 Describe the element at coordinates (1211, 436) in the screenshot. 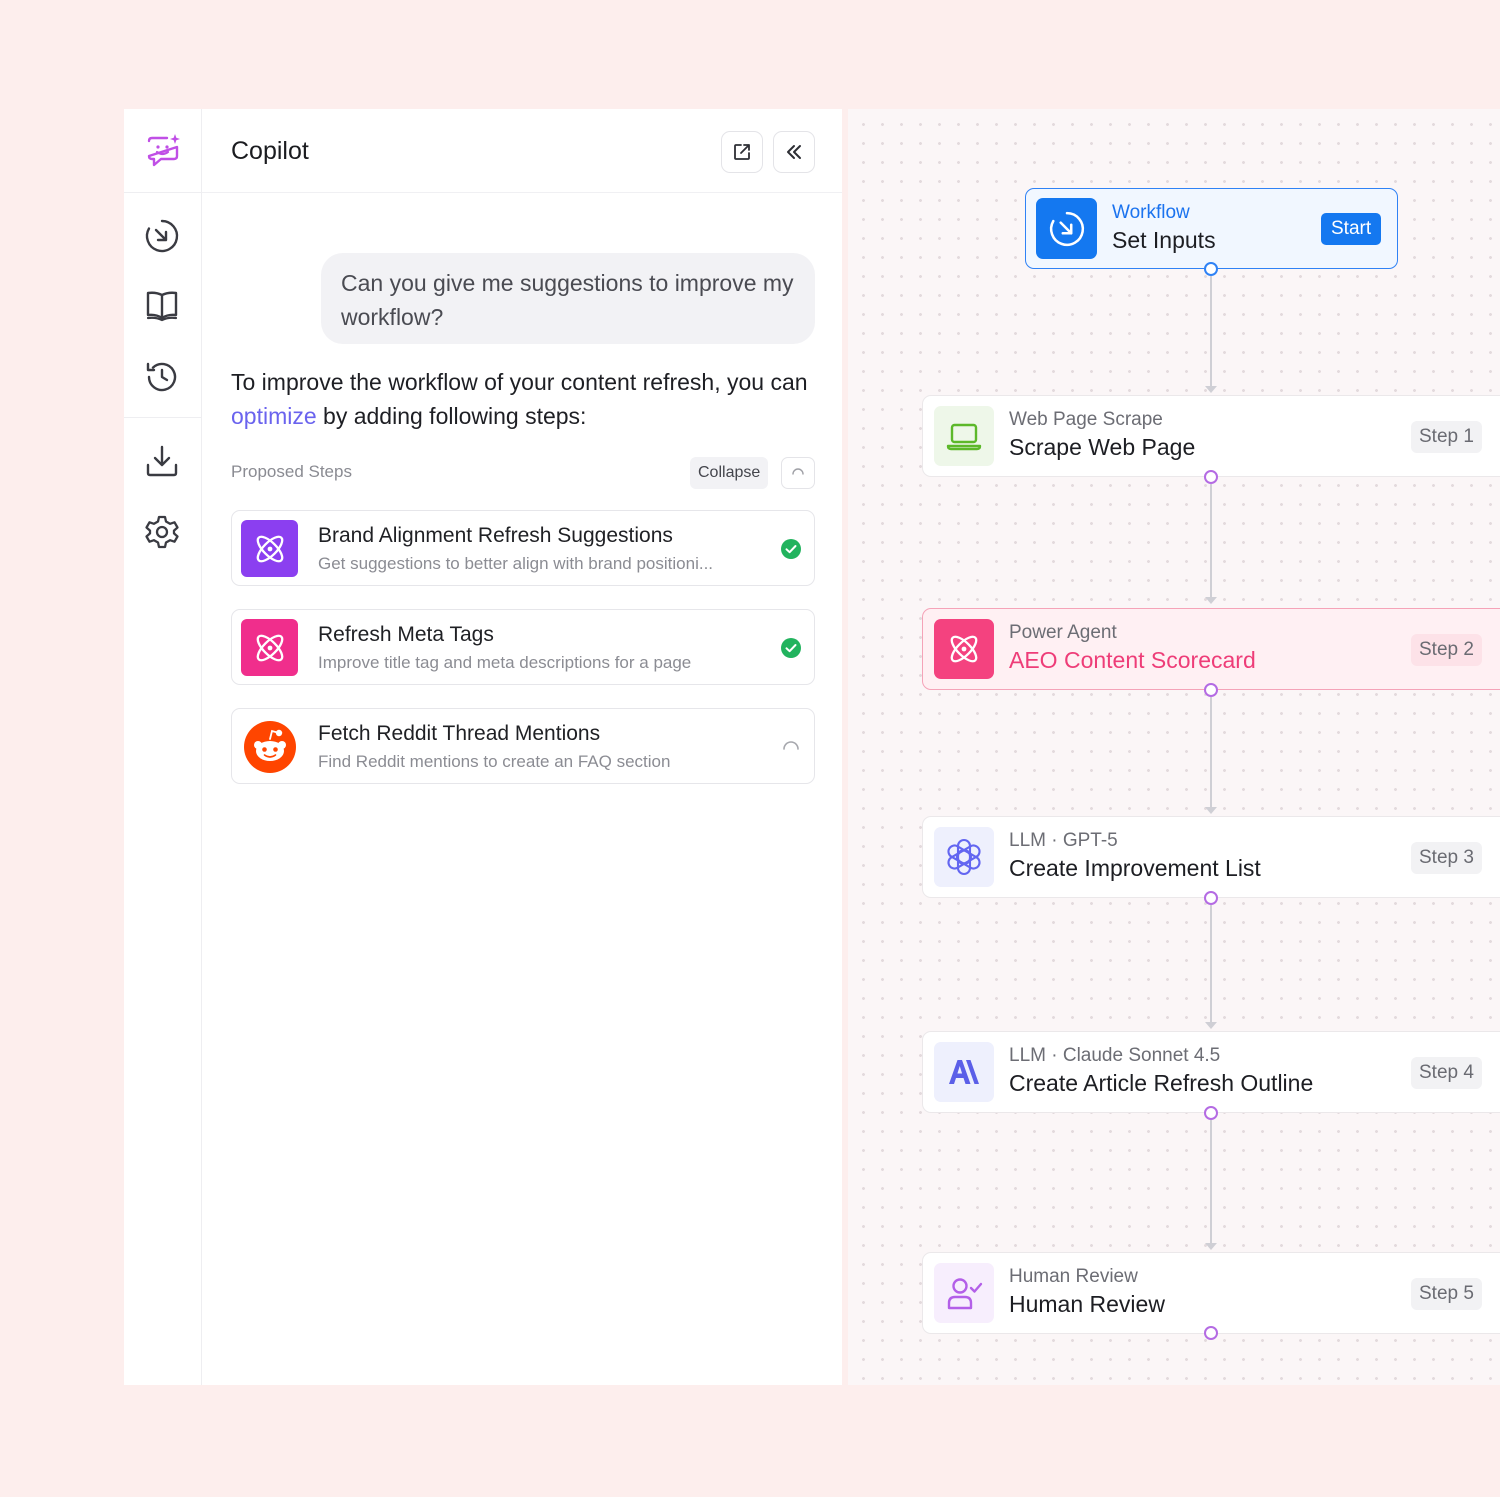

I see `workflow-node: Web Page Scrape Scrape Web Page Step 1` at that location.